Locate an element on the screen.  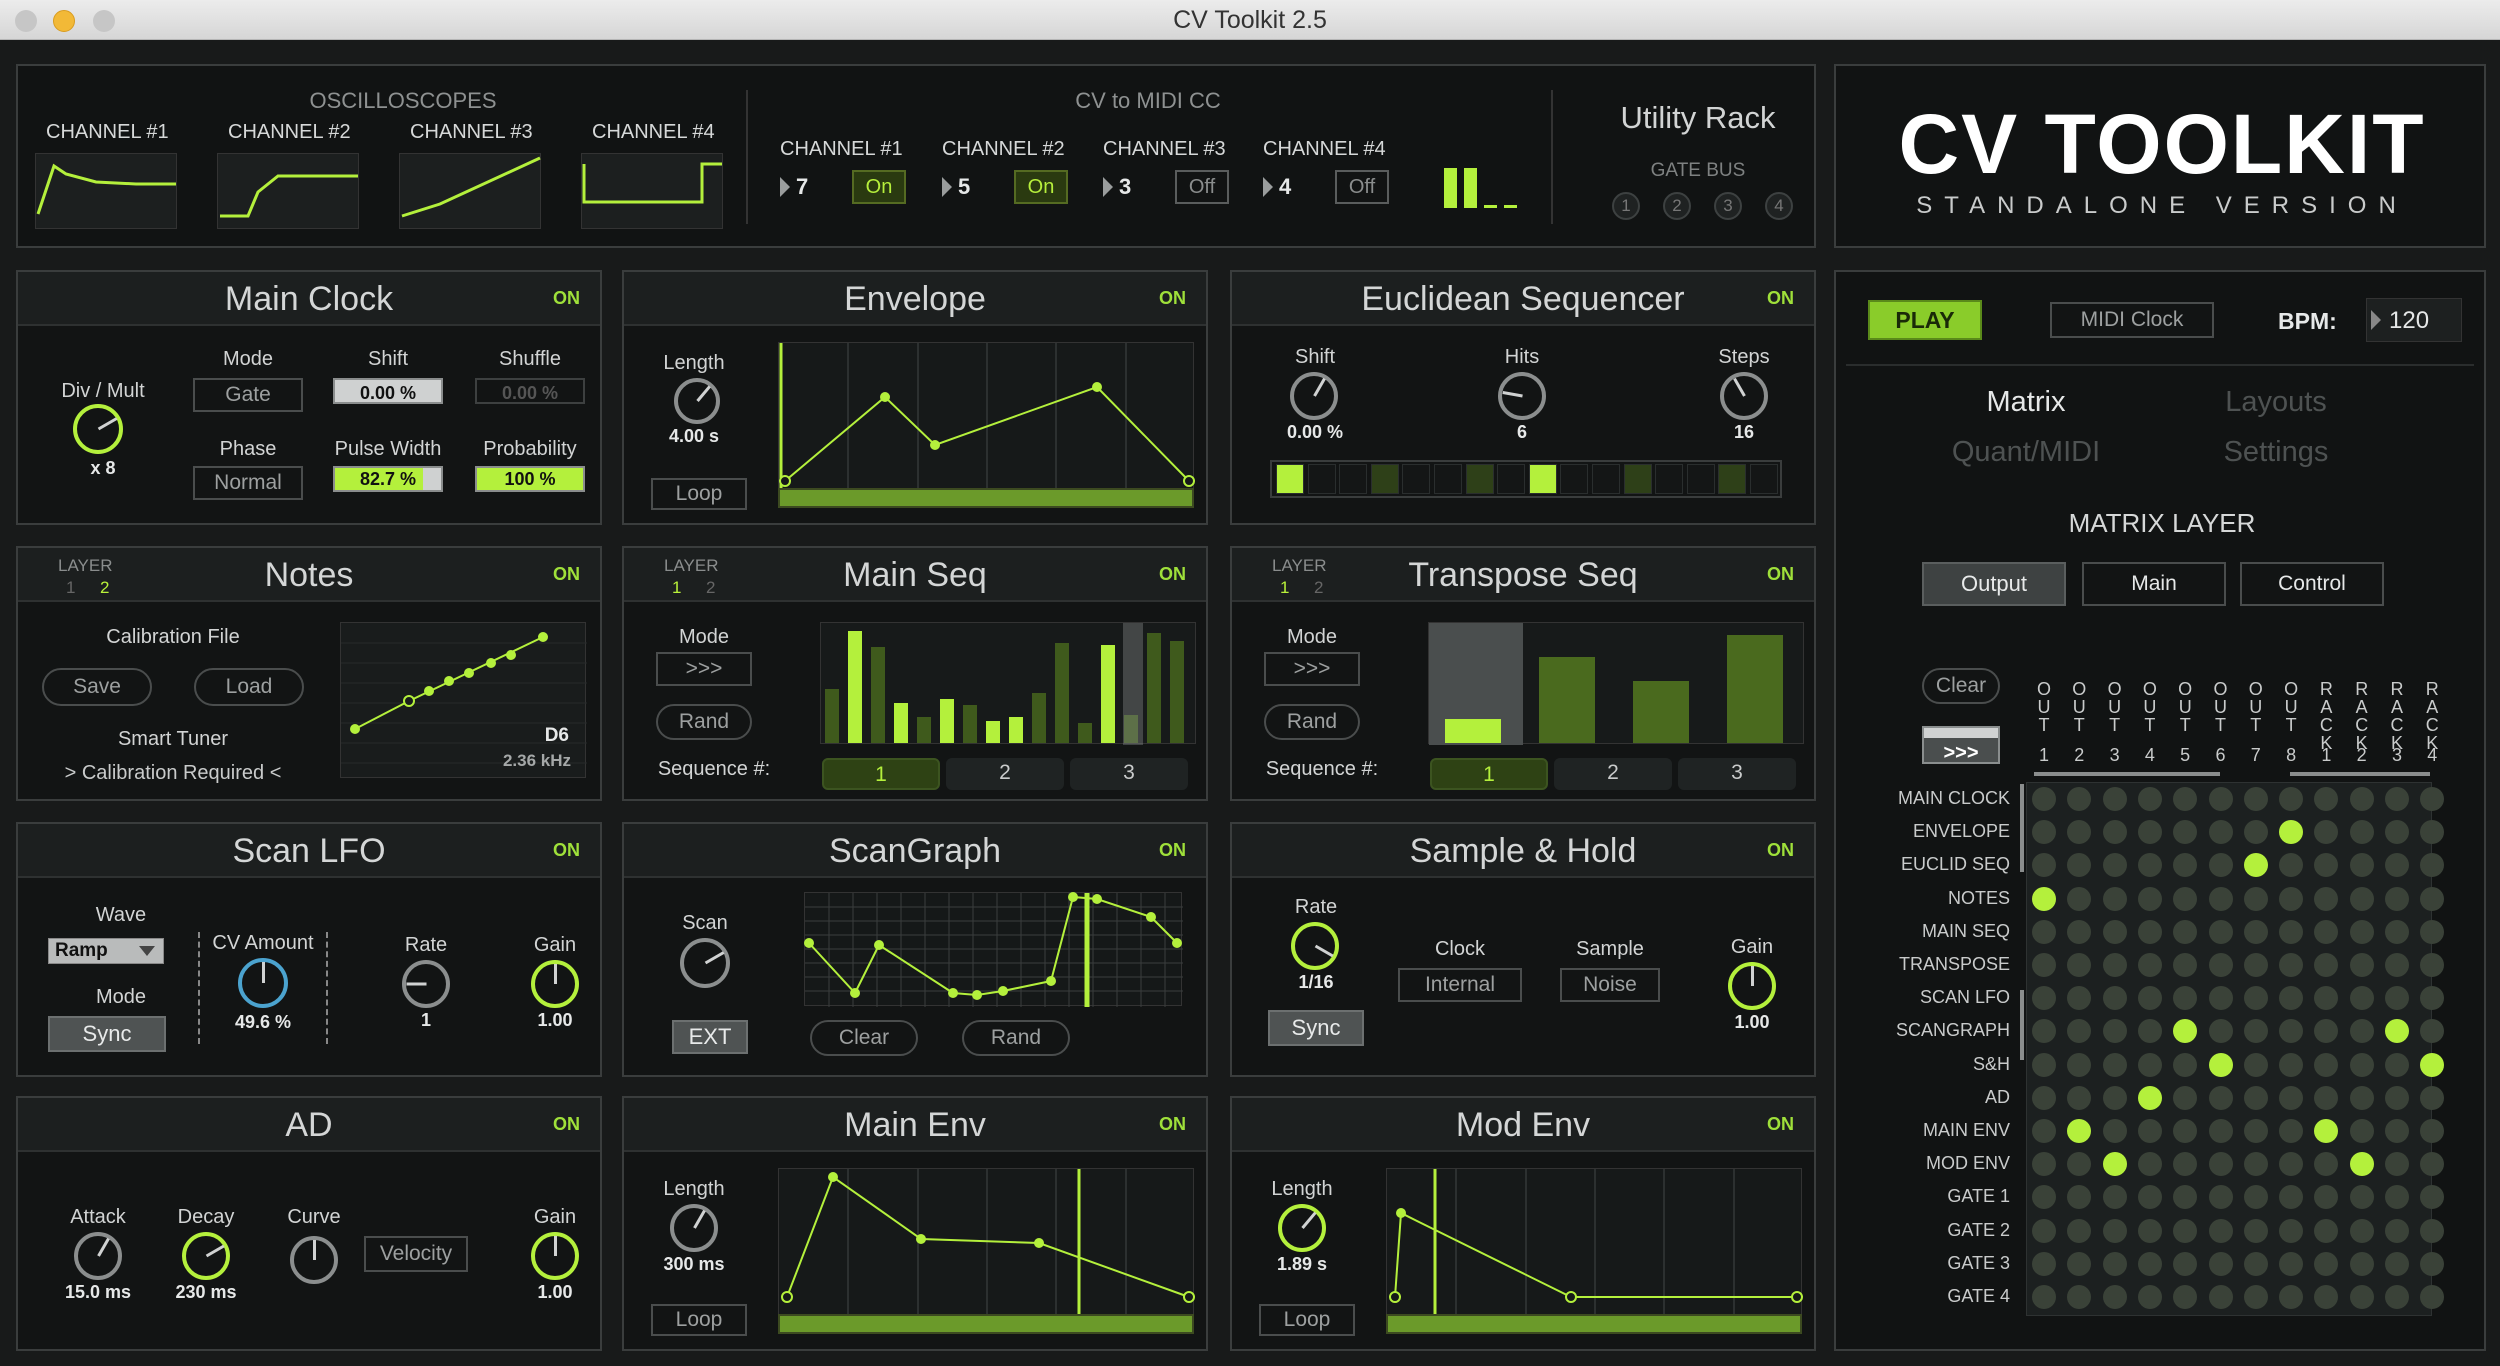
midi-cc-4-number: 4 is located at coordinates (1285, 187).